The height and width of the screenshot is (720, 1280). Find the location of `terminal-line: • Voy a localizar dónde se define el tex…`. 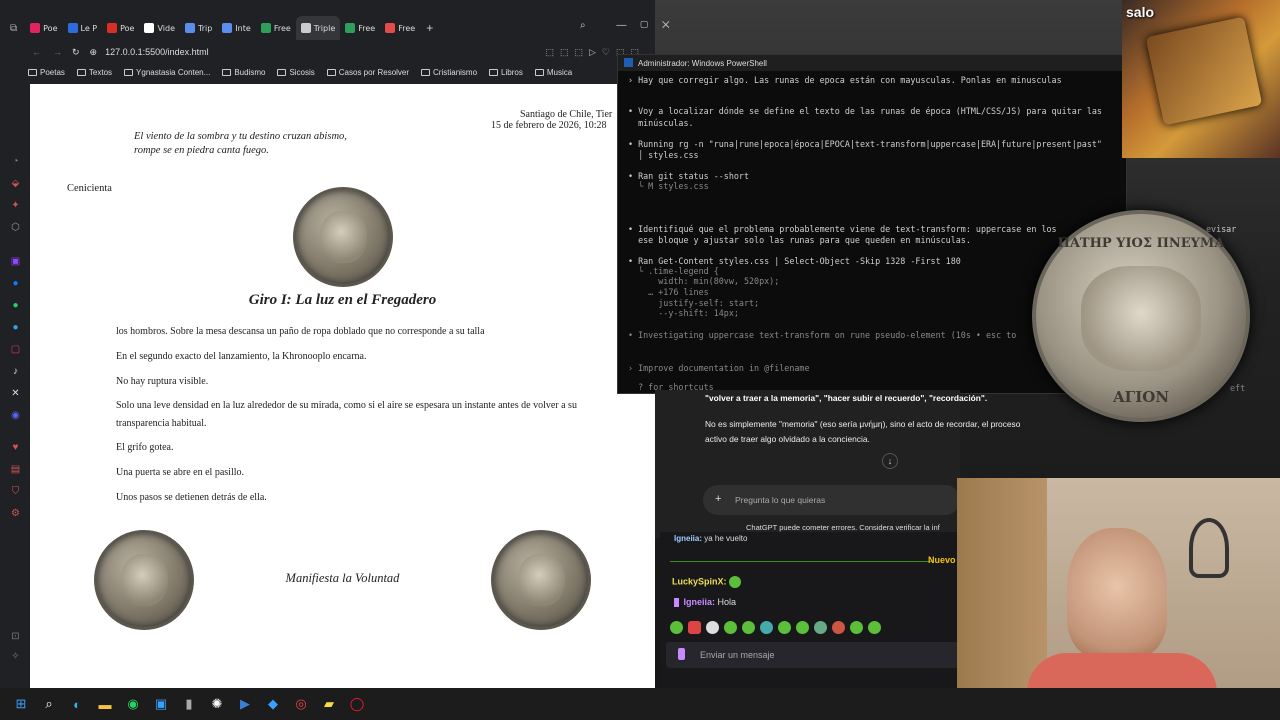

terminal-line: • Voy a localizar dónde se define el tex… is located at coordinates (865, 111).